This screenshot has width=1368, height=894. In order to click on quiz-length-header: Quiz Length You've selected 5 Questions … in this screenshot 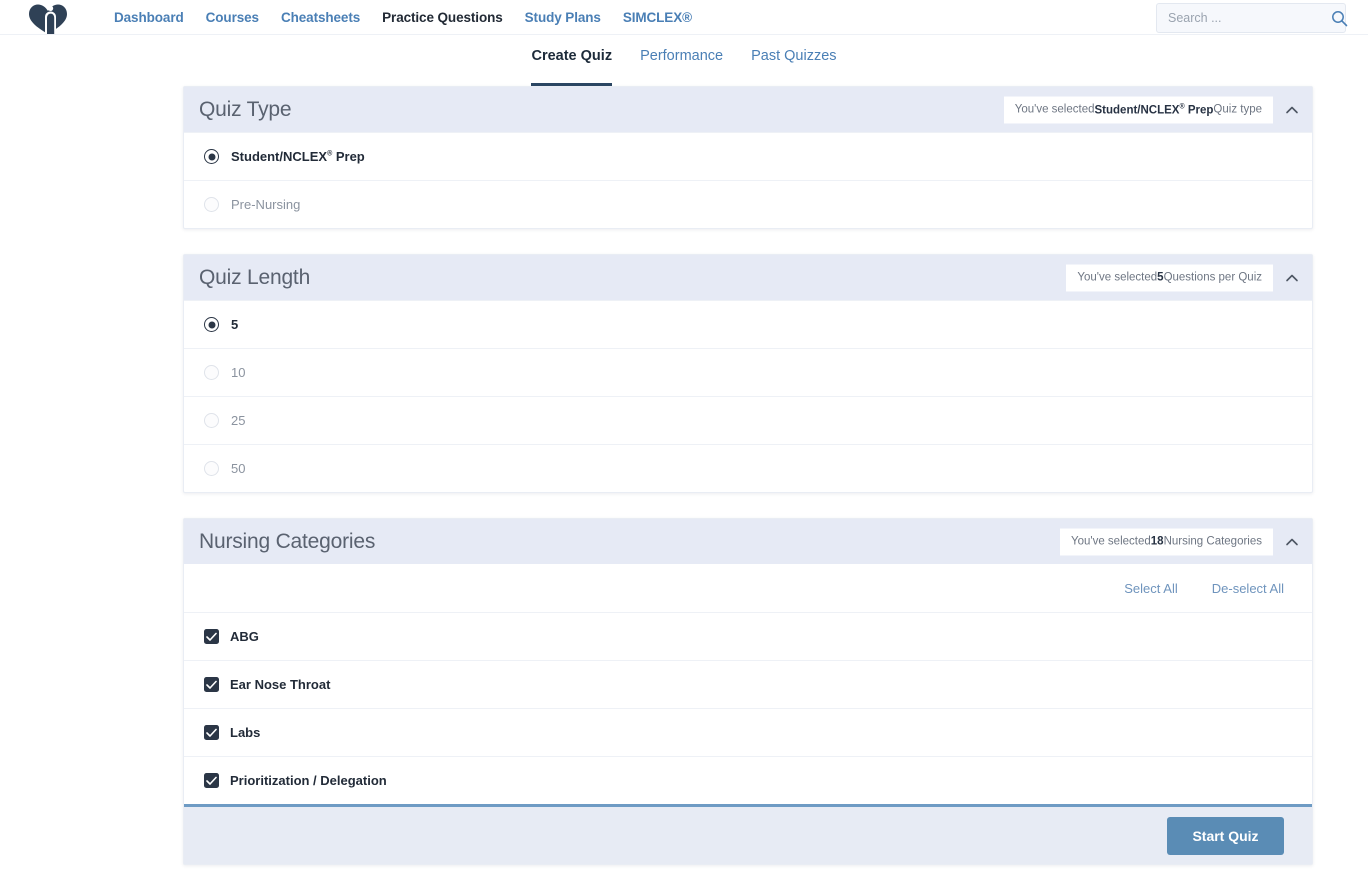, I will do `click(748, 277)`.